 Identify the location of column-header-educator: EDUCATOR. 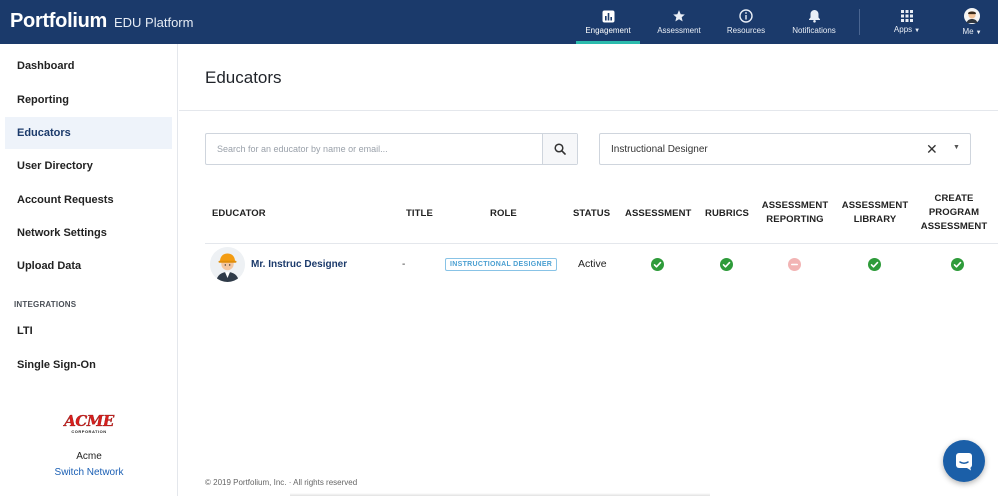
(239, 214).